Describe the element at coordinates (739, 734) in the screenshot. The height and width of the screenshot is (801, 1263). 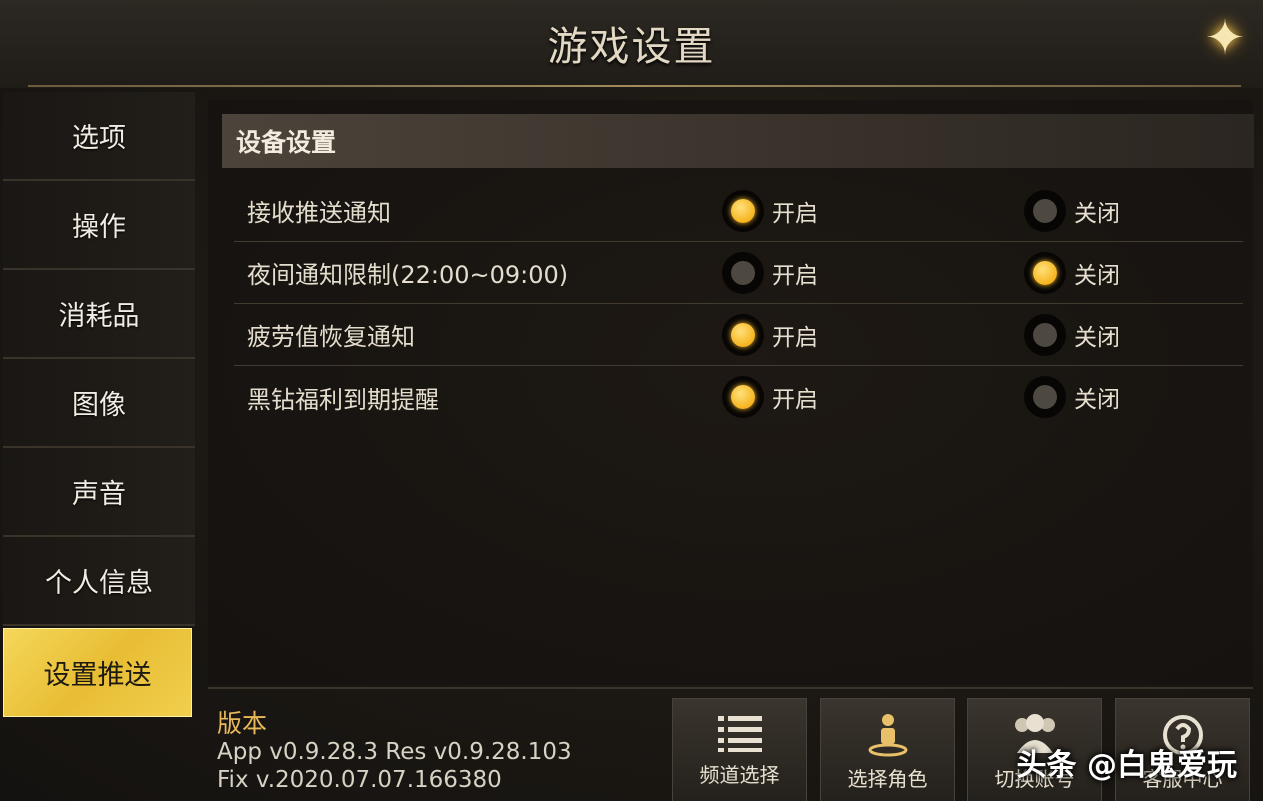
I see `list-icon` at that location.